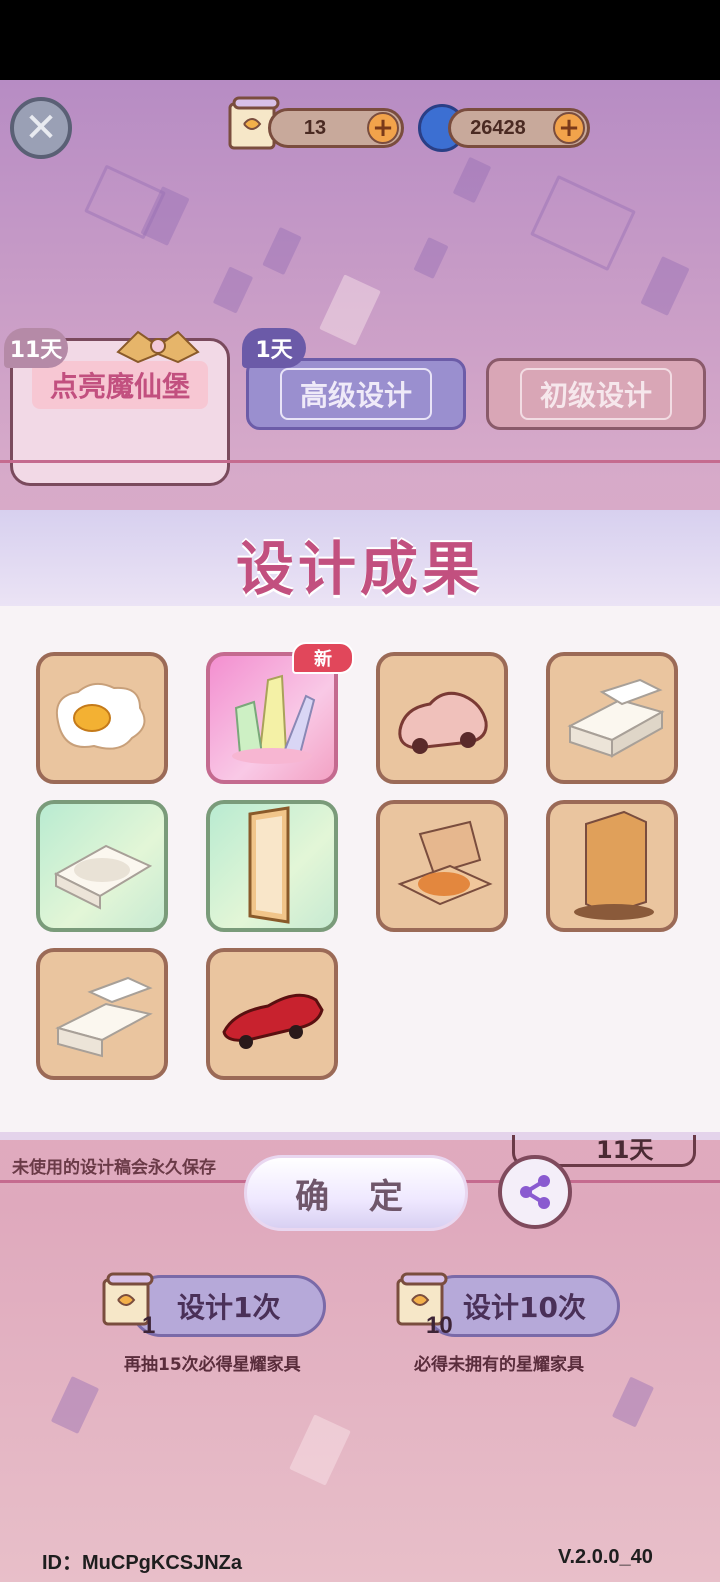 The height and width of the screenshot is (1582, 720). I want to click on tab-label: 初级设计, so click(595, 394).